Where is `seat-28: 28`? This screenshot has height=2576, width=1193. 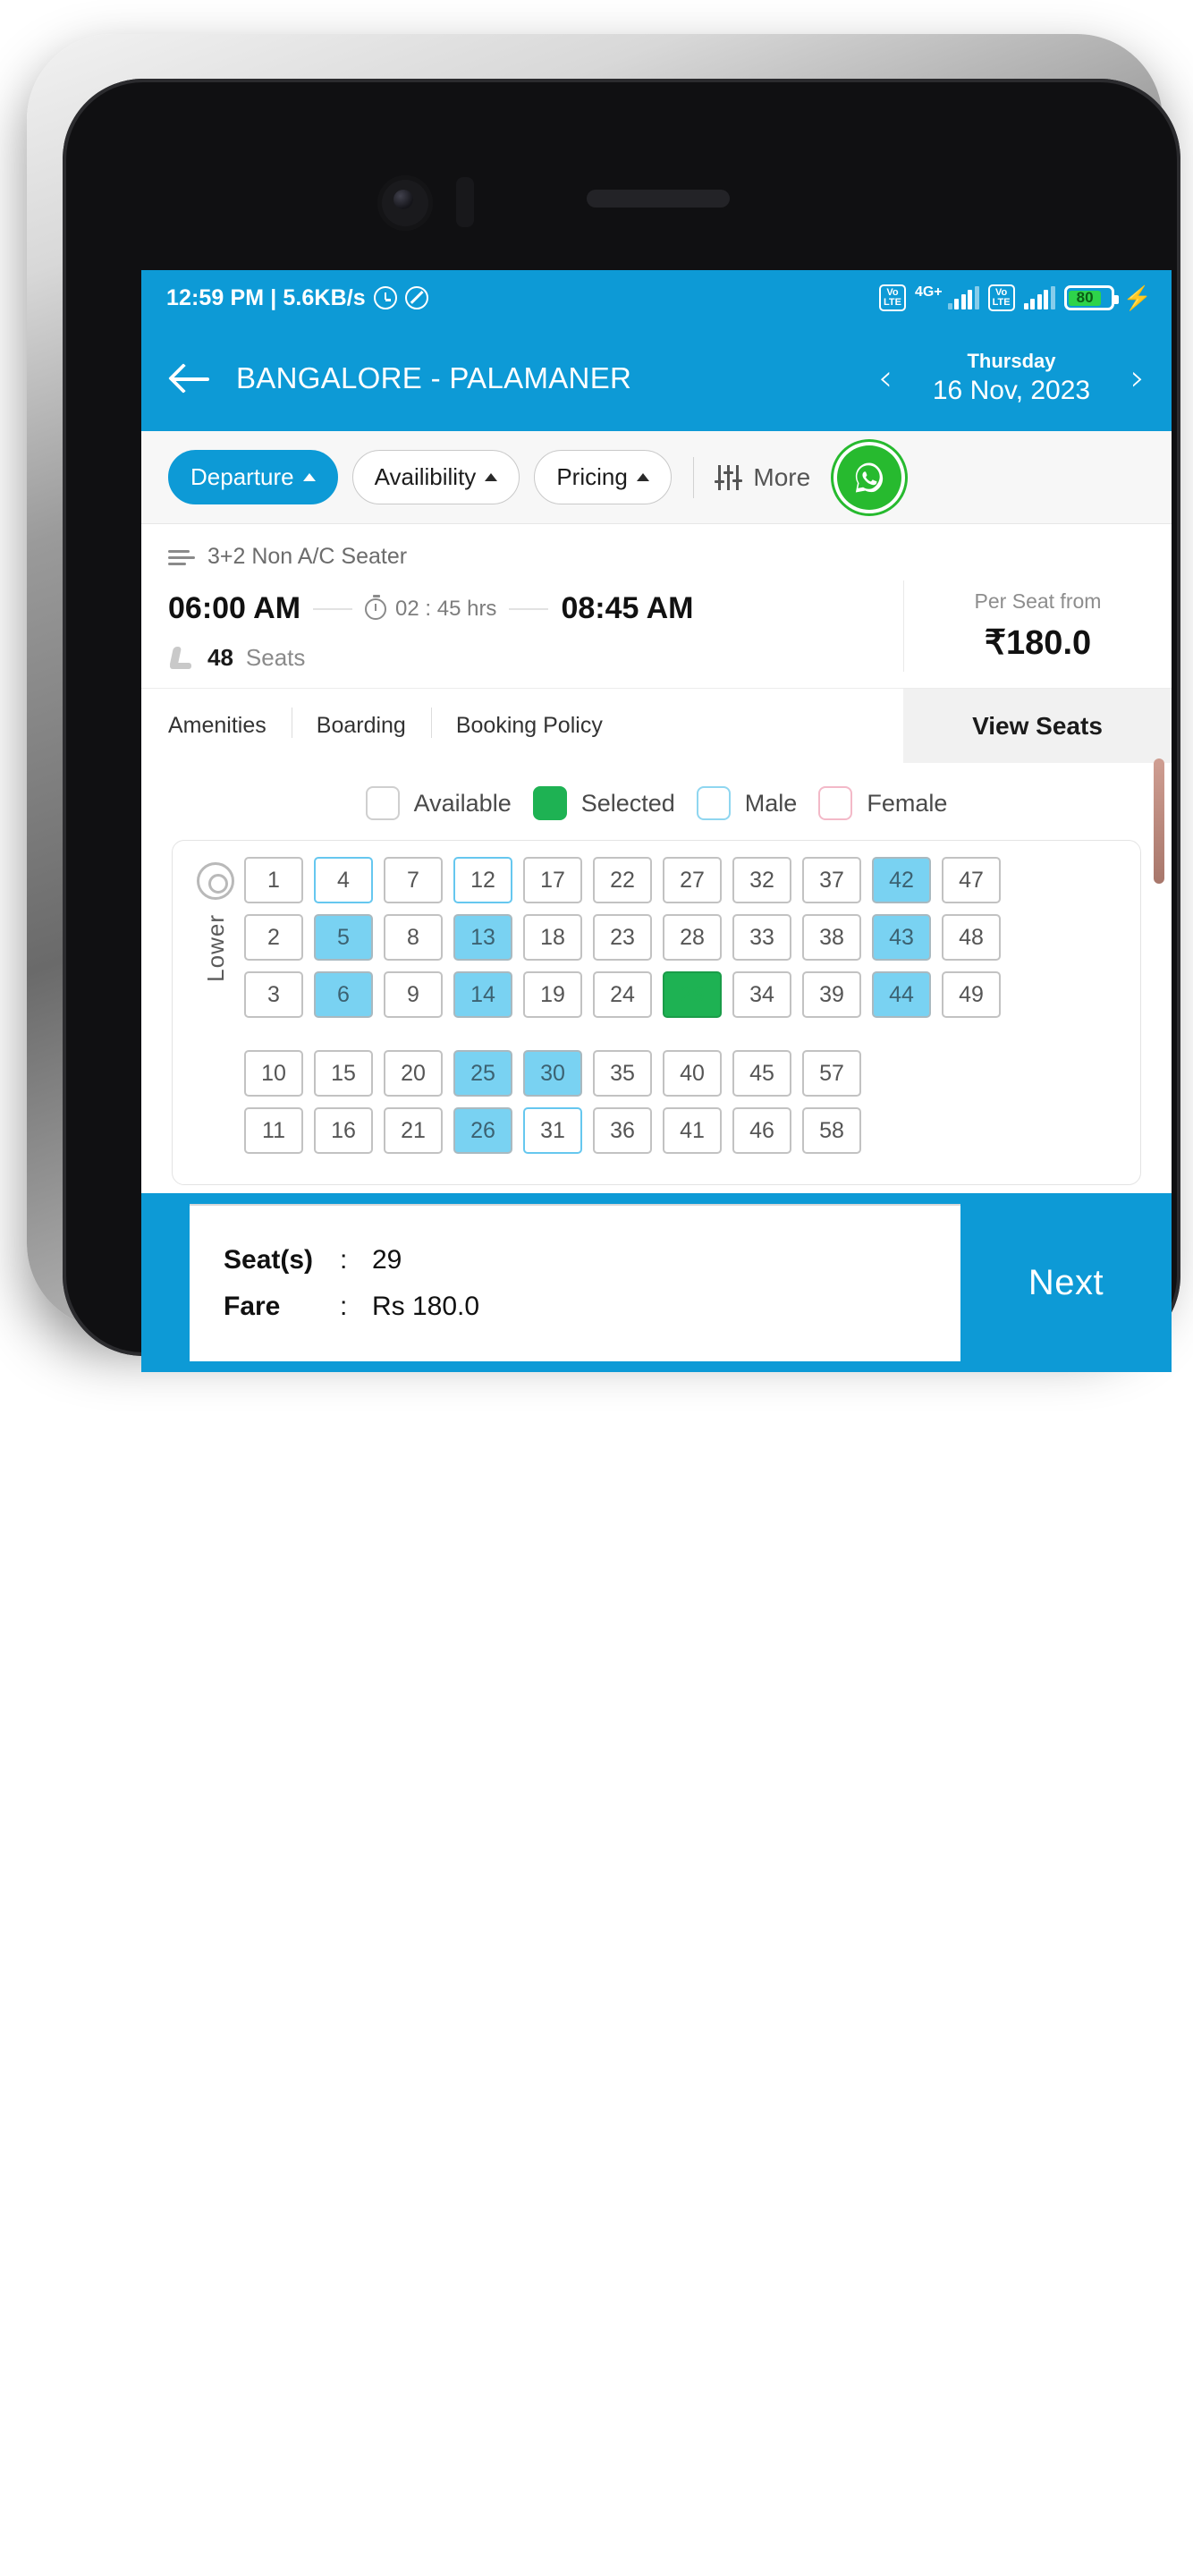 seat-28: 28 is located at coordinates (692, 937).